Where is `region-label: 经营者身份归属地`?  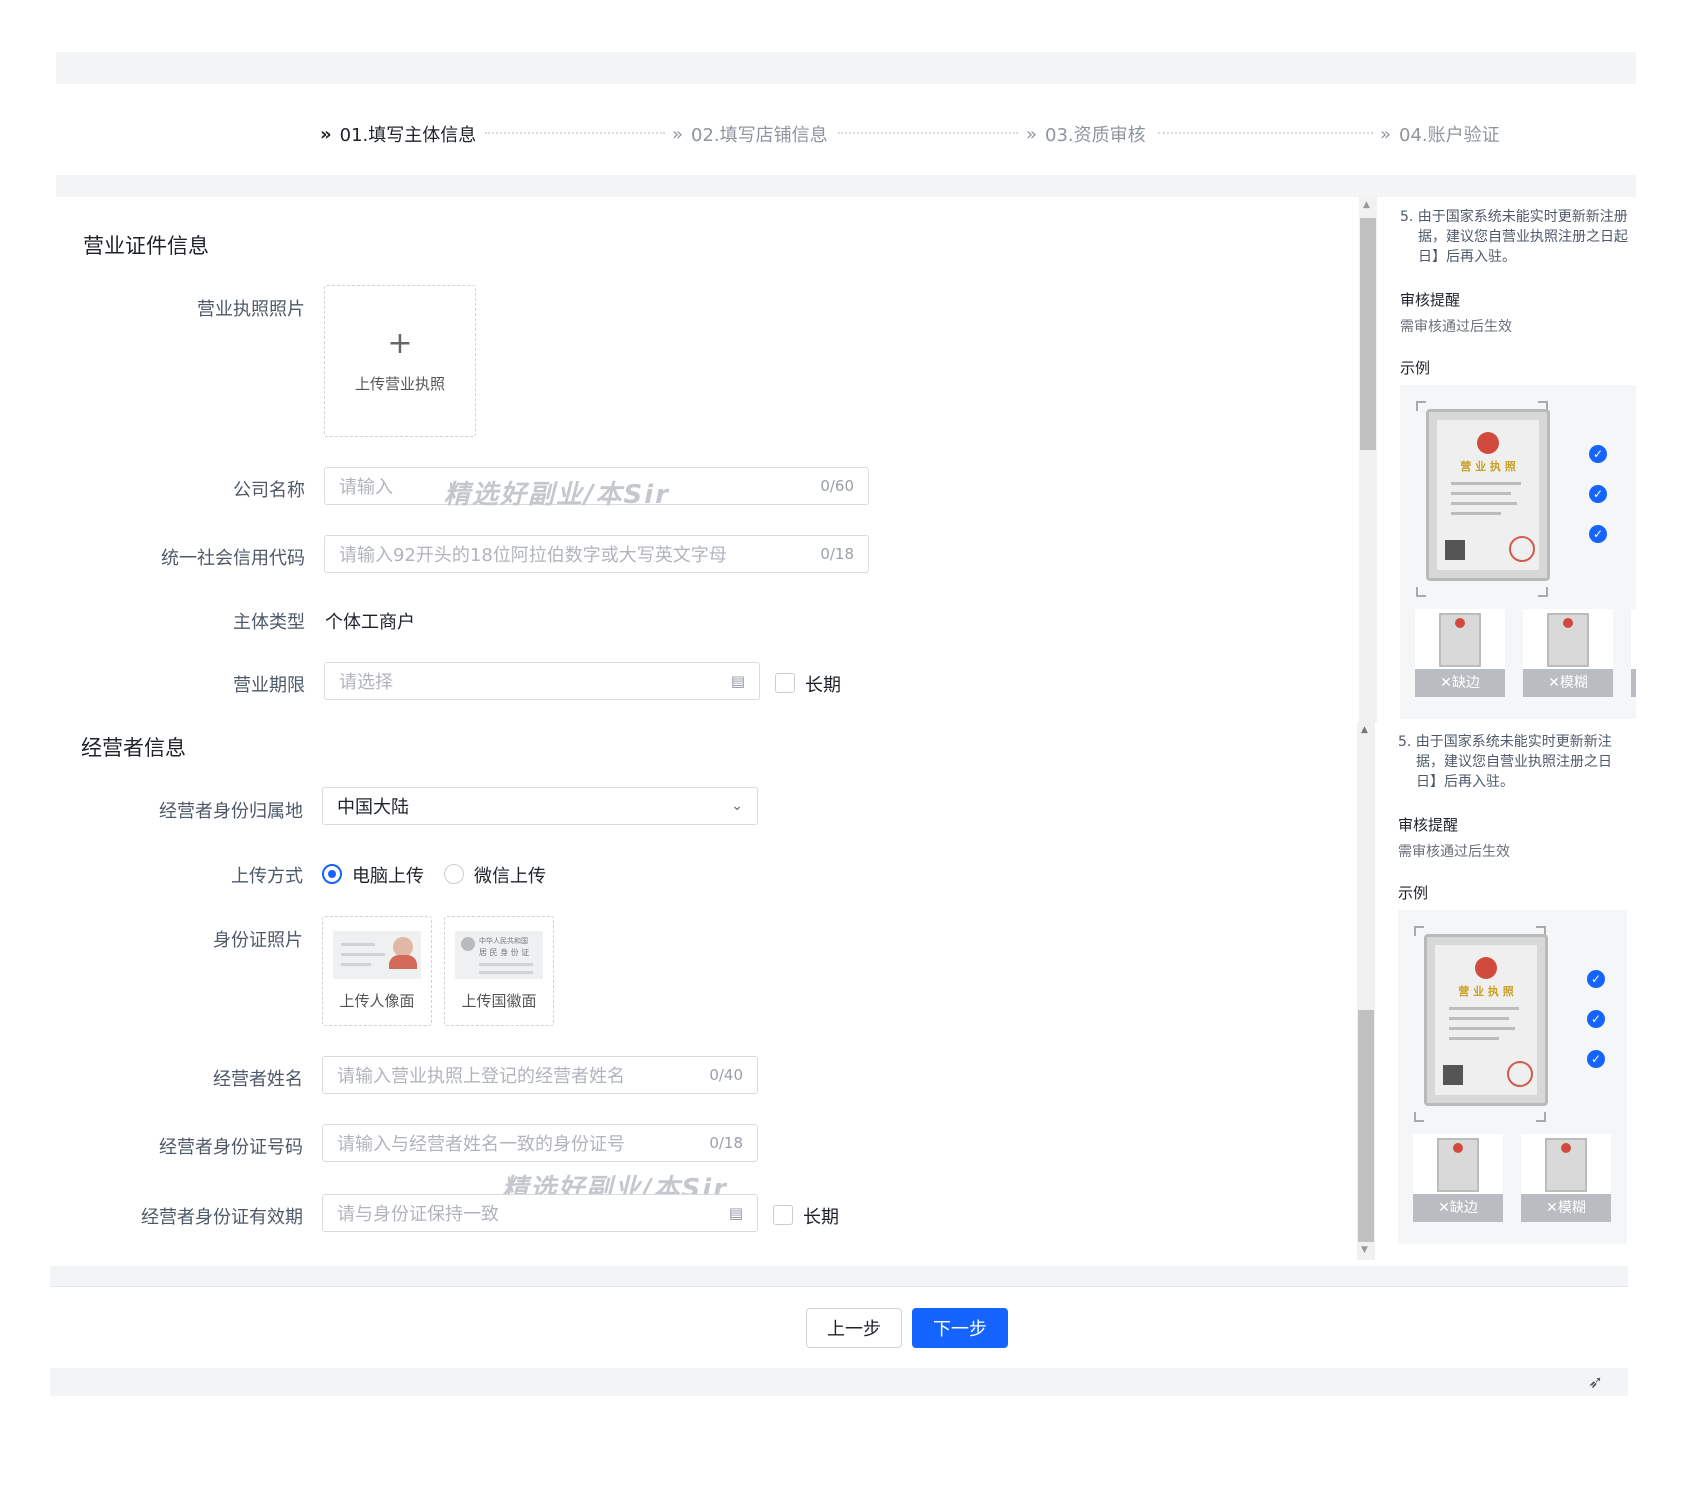
region-label: 经营者身份归属地 is located at coordinates (231, 811).